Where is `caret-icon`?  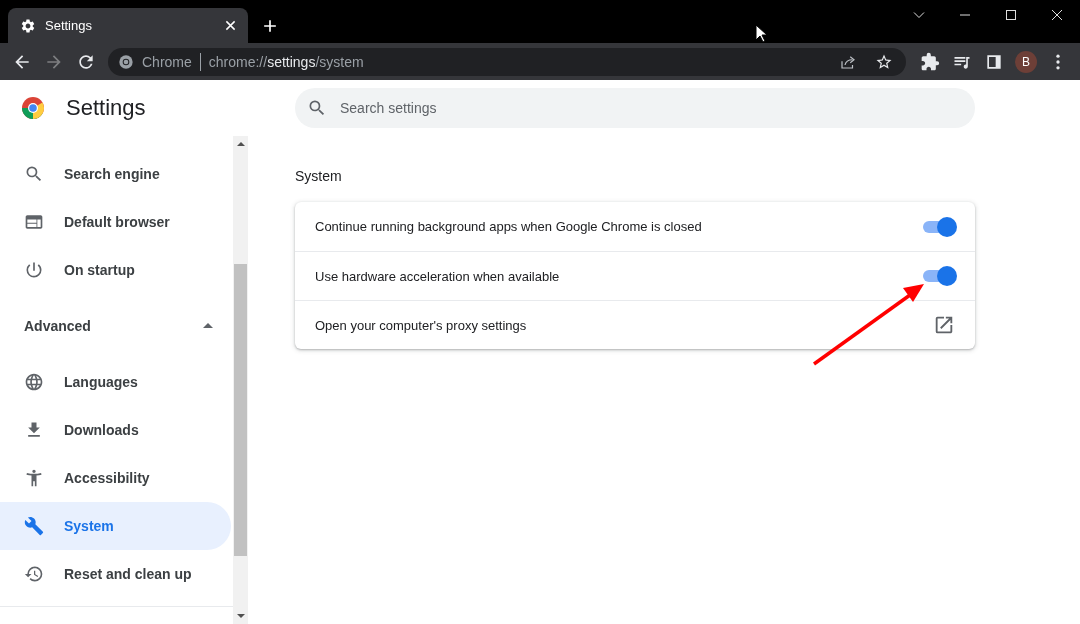
caret-icon is located at coordinates (208, 326).